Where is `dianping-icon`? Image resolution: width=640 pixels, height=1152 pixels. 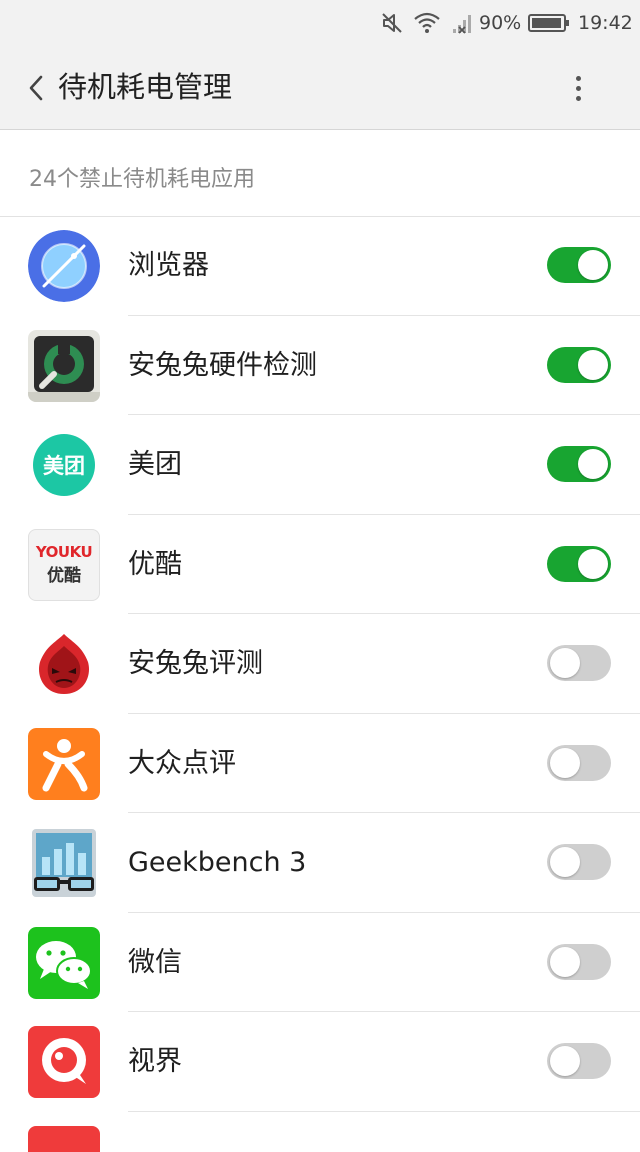 dianping-icon is located at coordinates (64, 763).